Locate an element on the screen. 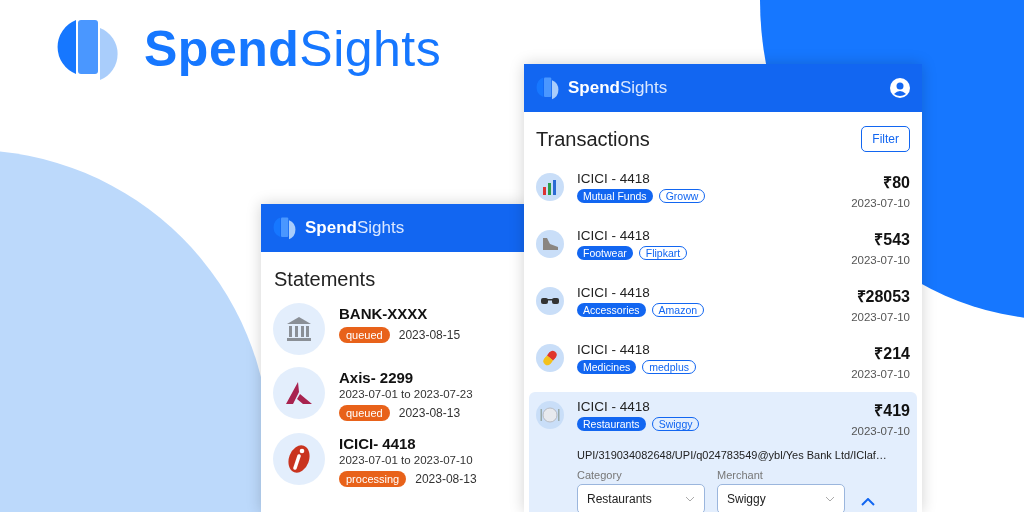 The width and height of the screenshot is (1024, 512). category-dropdown: Restaurants is located at coordinates (641, 498).